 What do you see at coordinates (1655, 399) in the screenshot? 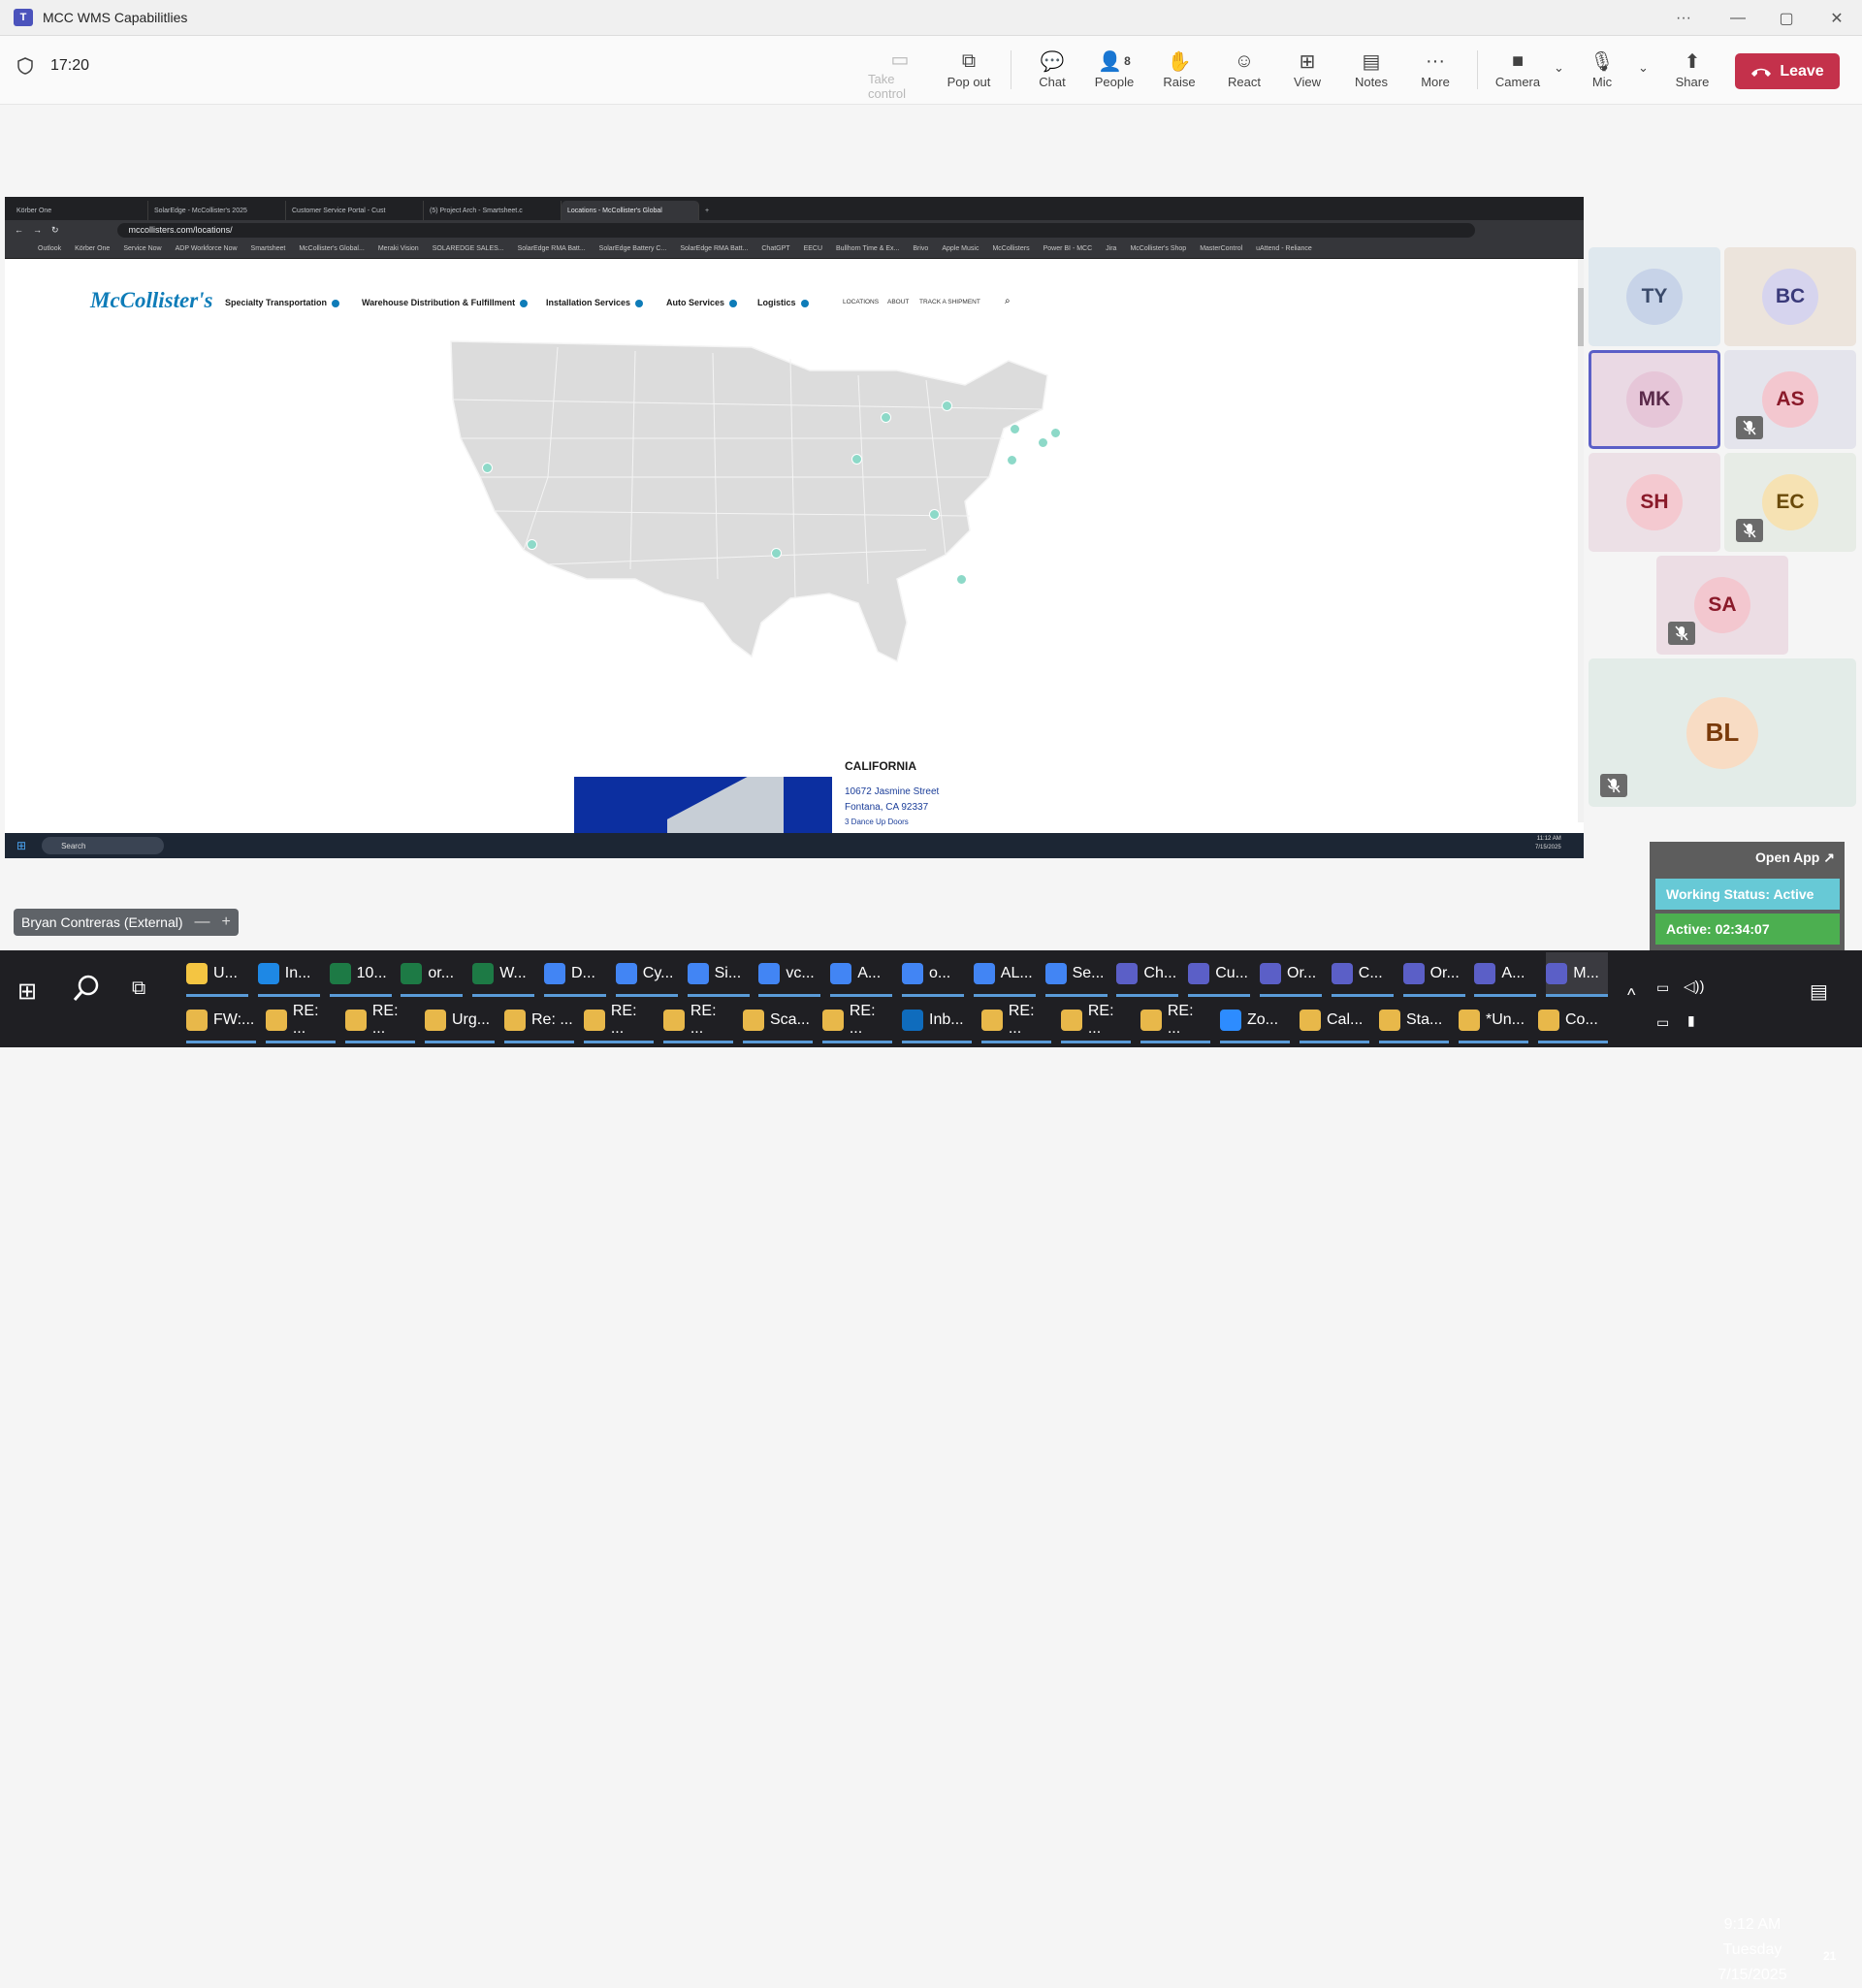
I see `participant-tile: MK` at bounding box center [1655, 399].